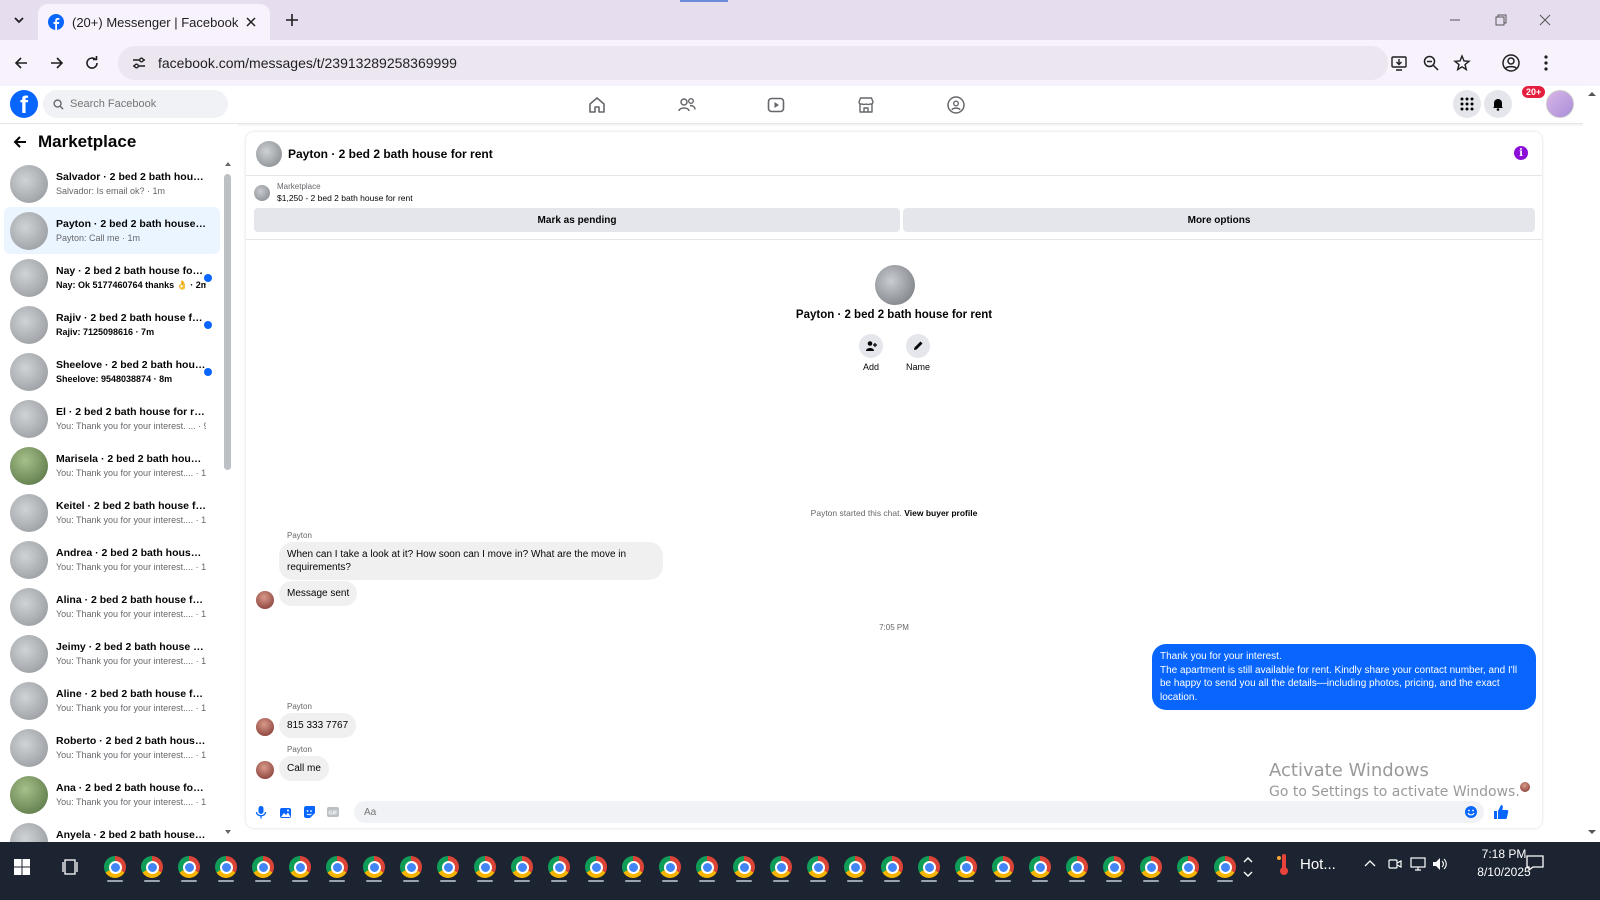 This screenshot has width=1600, height=900. I want to click on message-bubble: Call me, so click(304, 768).